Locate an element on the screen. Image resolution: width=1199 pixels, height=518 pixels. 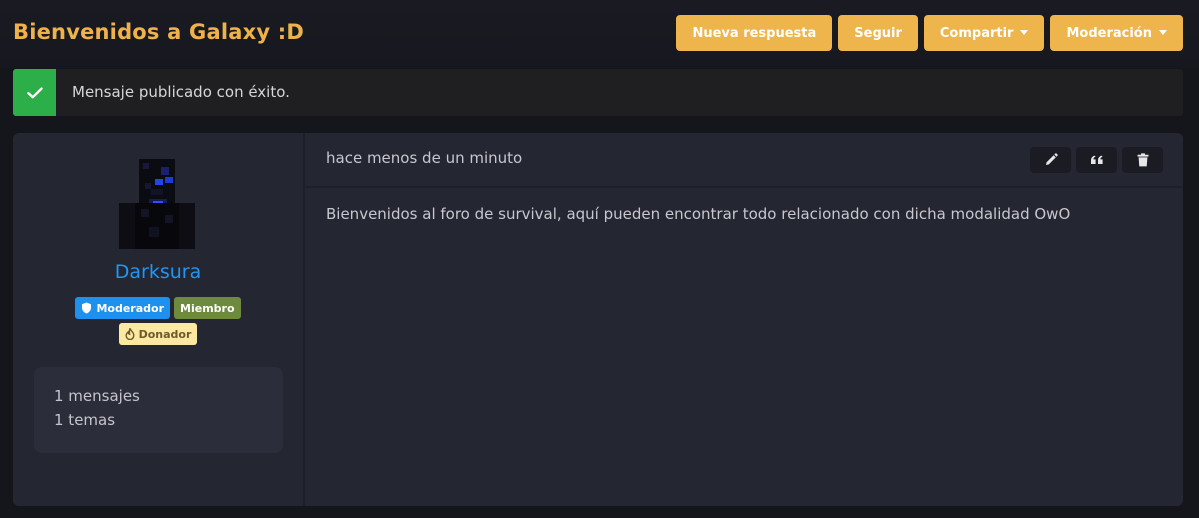
author-stats: 1 mensajes 1 temas is located at coordinates (158, 410).